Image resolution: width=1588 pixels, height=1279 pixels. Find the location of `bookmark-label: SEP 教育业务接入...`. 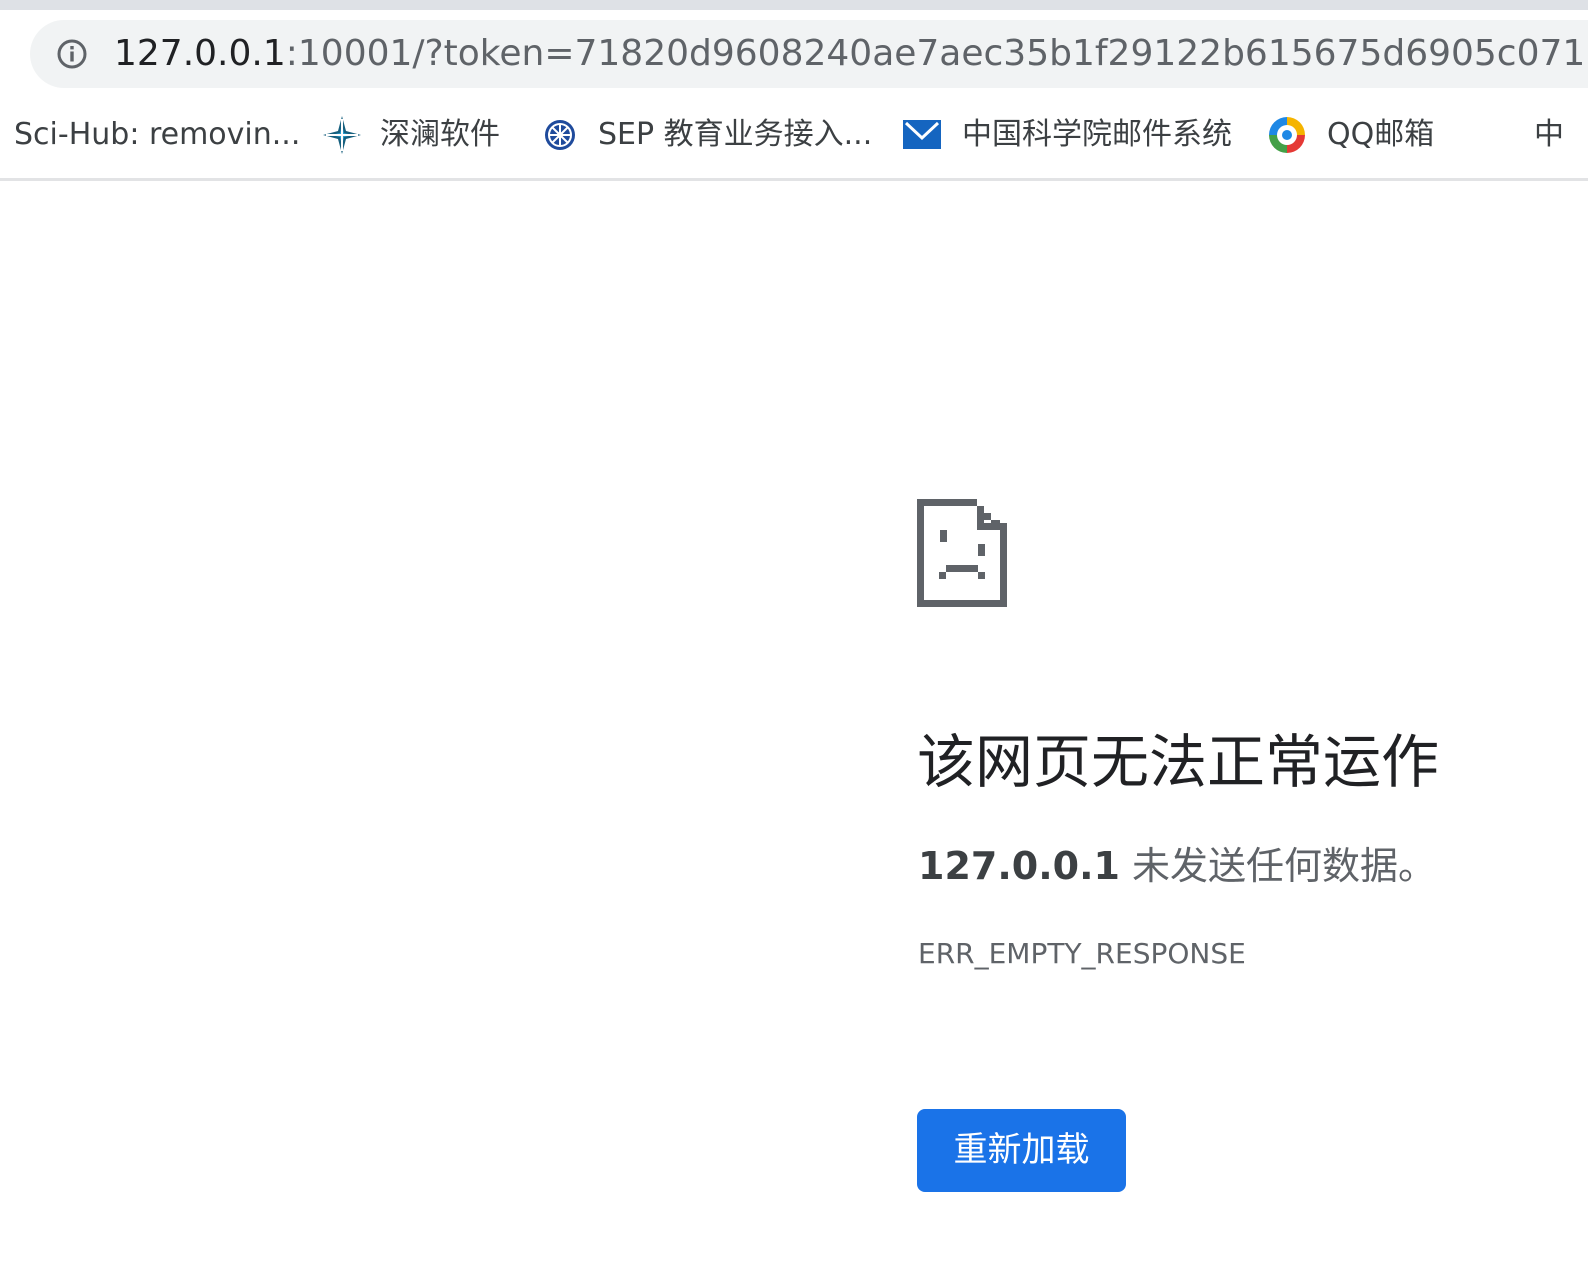

bookmark-label: SEP 教育业务接入... is located at coordinates (735, 134).